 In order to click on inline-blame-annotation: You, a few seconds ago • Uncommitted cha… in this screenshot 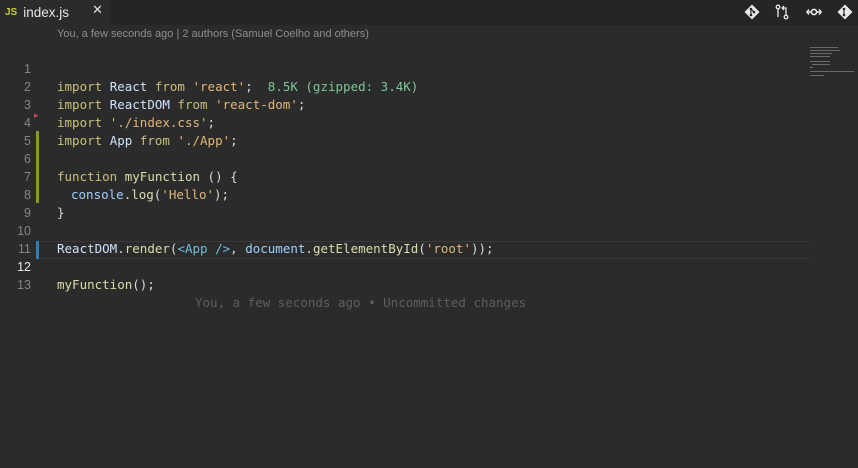, I will do `click(361, 302)`.